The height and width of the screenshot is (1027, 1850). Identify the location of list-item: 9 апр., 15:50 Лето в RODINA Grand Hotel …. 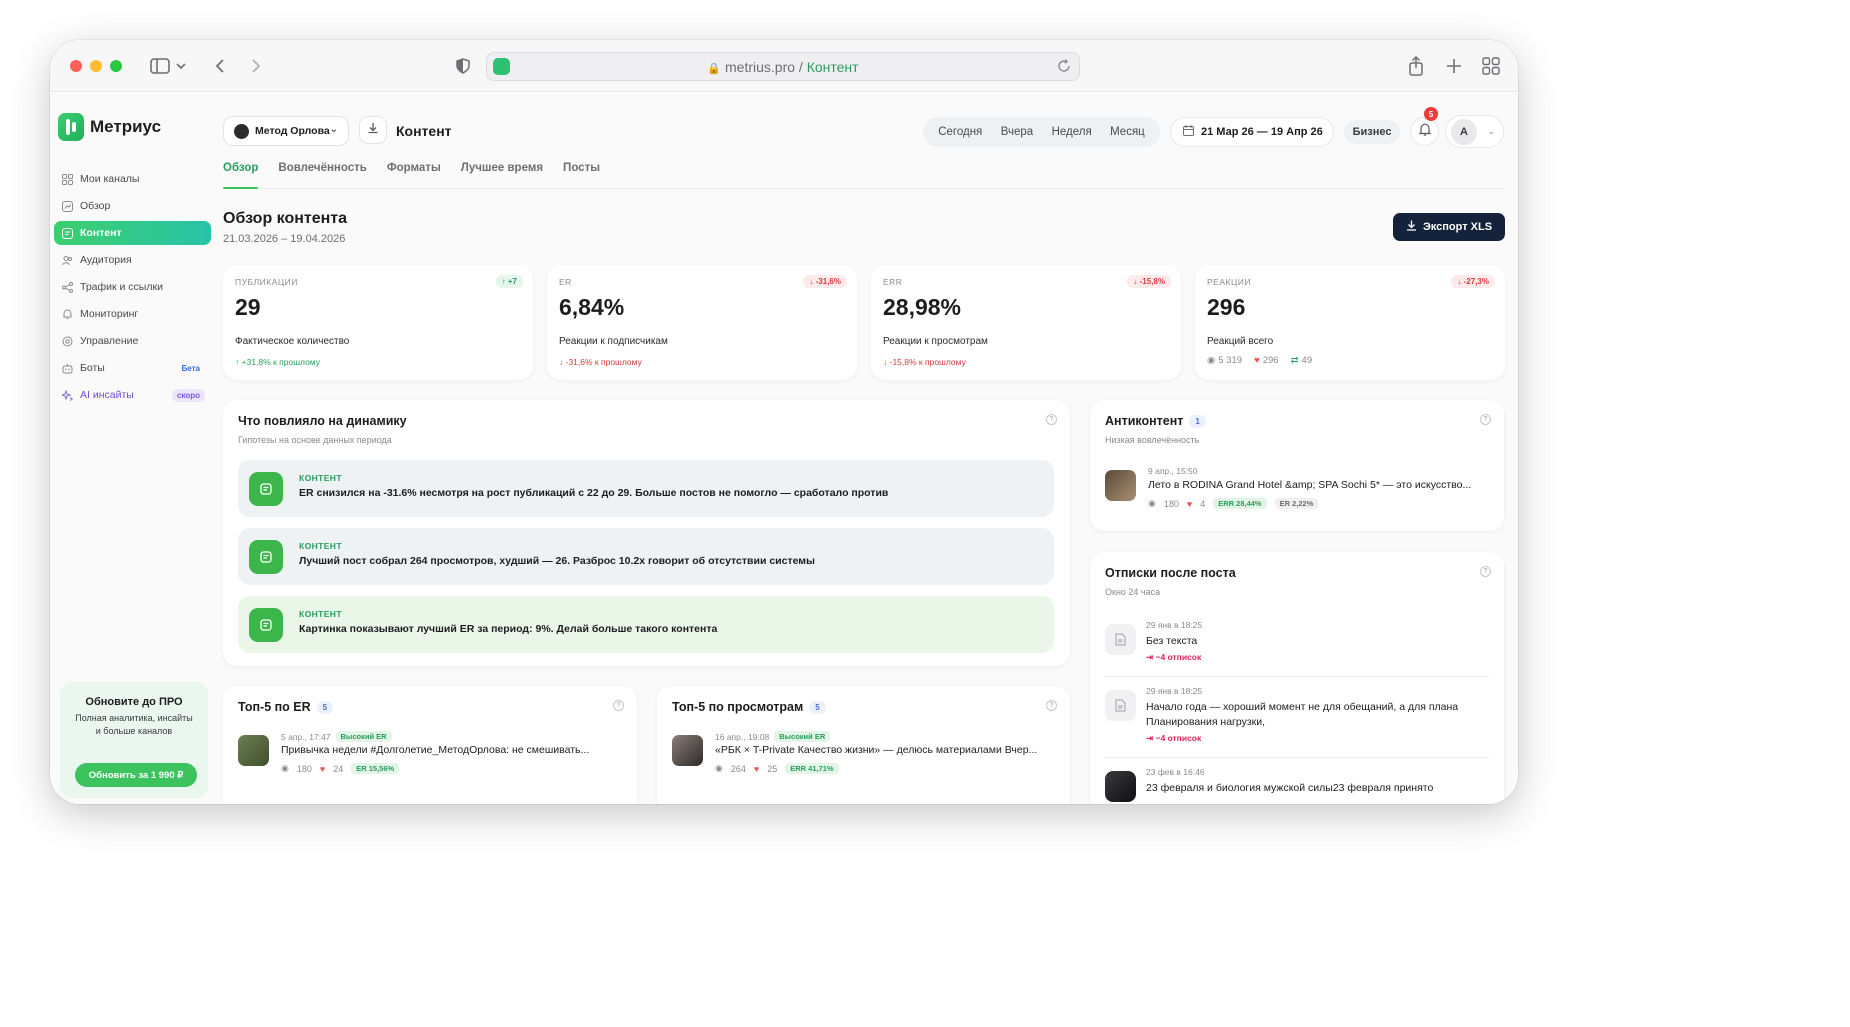
(1297, 491).